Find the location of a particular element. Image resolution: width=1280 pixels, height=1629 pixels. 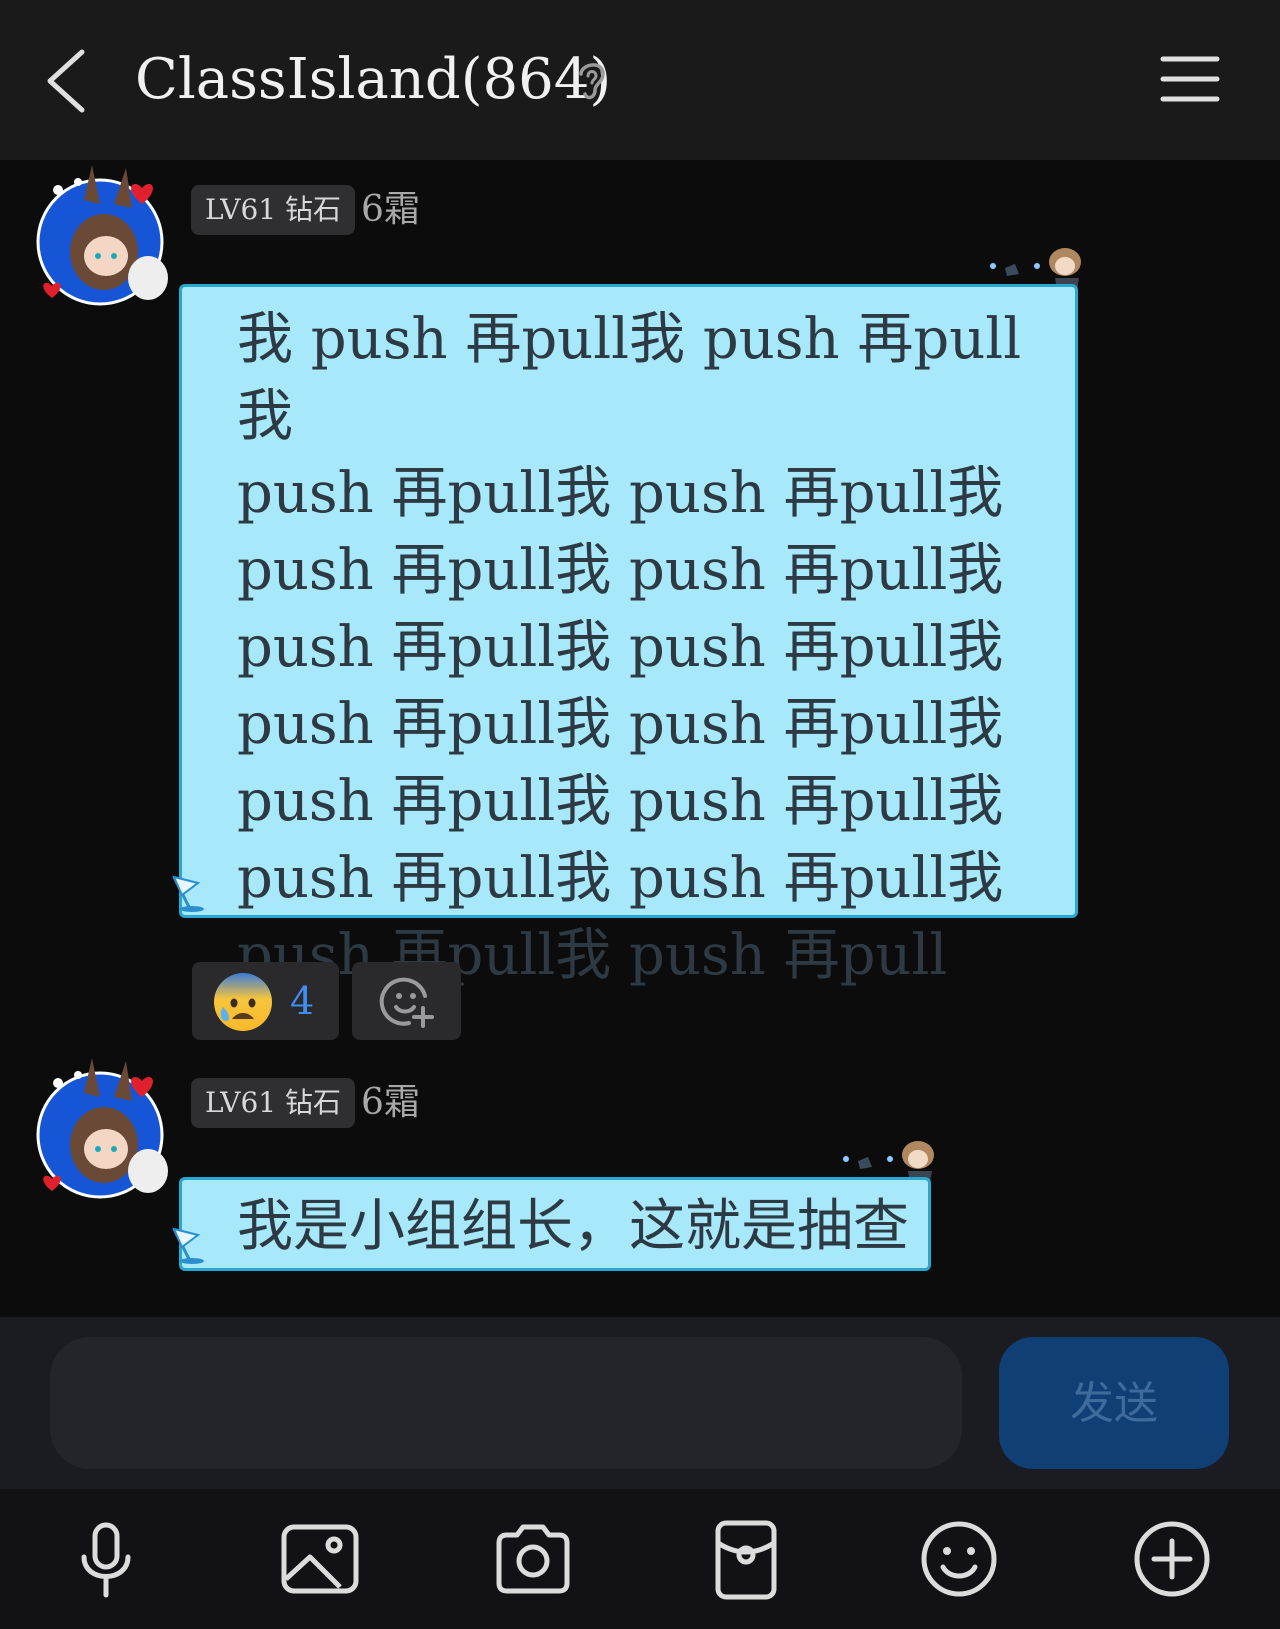

microphone-icon is located at coordinates (106, 1559).